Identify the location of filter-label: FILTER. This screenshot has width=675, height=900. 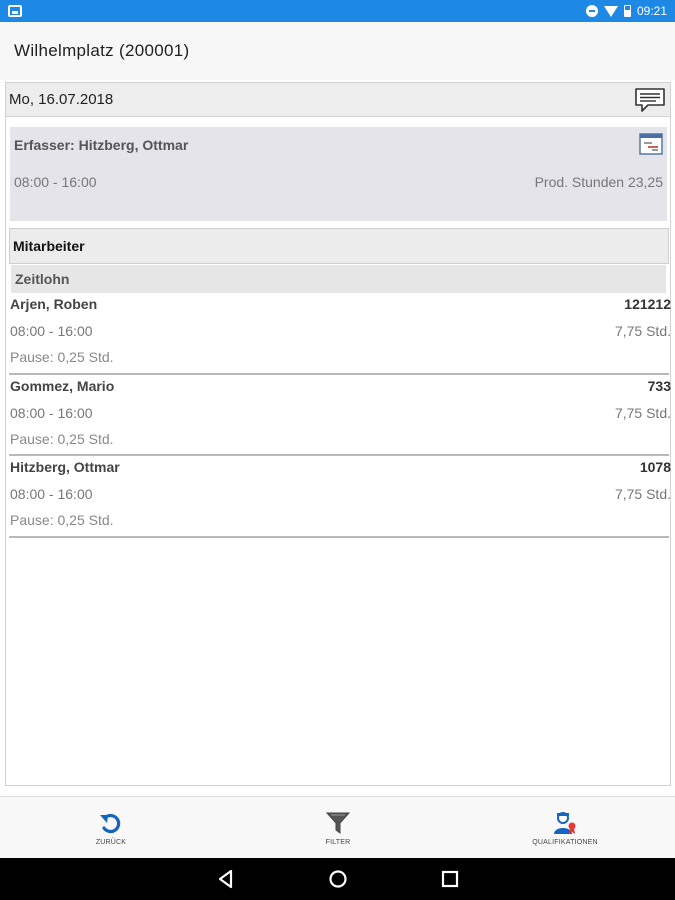
(338, 842).